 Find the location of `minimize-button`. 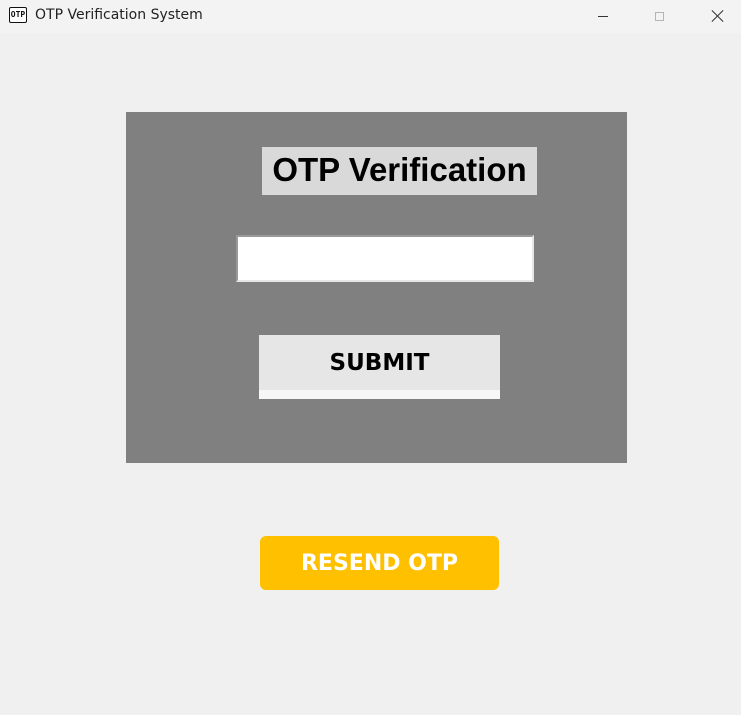

minimize-button is located at coordinates (603, 16).